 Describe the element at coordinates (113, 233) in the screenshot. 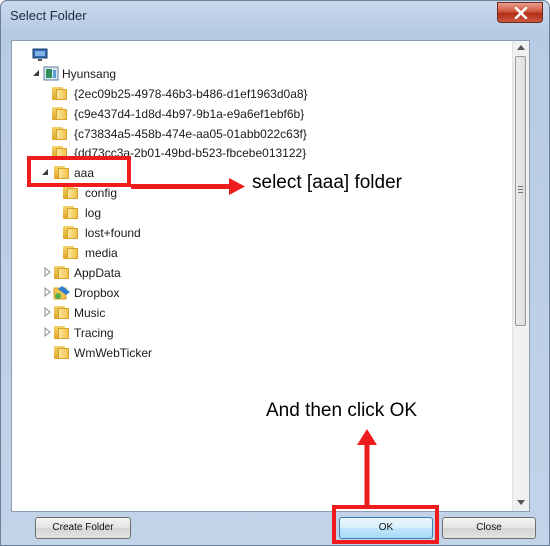

I see `tree-label: lost+found` at that location.